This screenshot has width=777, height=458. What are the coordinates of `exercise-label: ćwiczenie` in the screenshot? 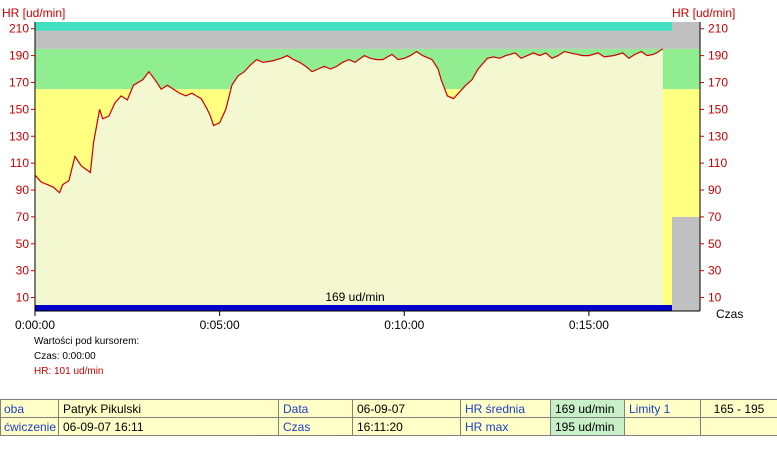 It's located at (29, 426).